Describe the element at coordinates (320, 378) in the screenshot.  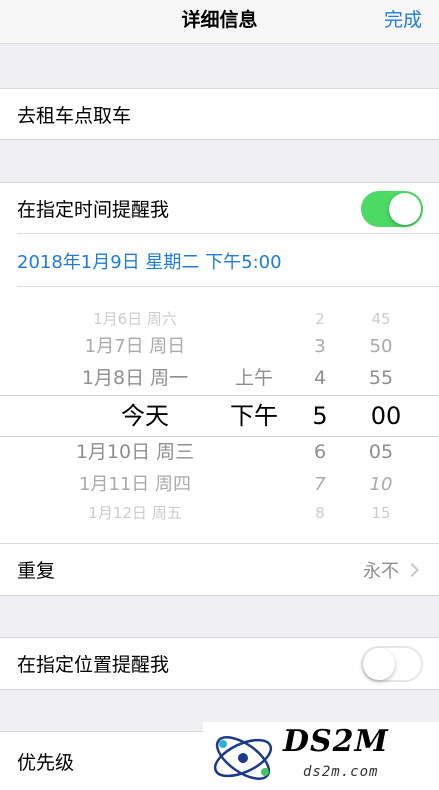
I see `picker-hour-option: 4` at that location.